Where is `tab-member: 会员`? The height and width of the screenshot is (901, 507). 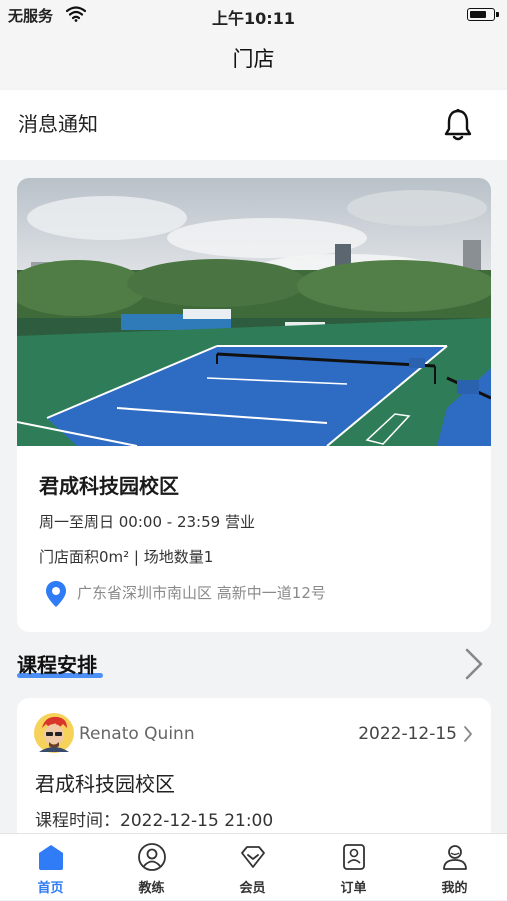
tab-member: 会员 is located at coordinates (252, 867).